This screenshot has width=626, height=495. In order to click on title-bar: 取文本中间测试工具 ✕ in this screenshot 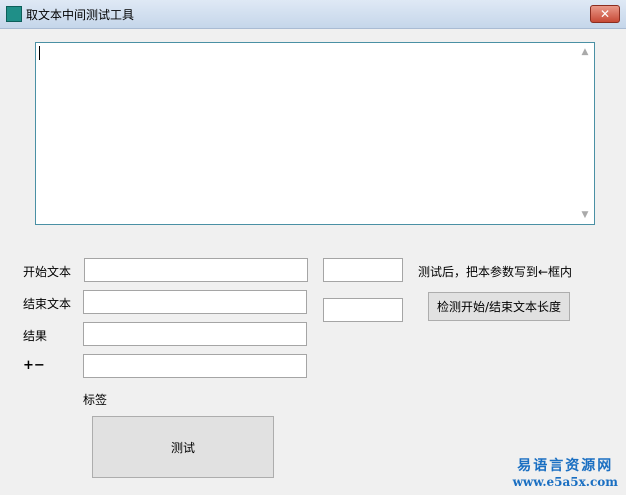, I will do `click(313, 14)`.